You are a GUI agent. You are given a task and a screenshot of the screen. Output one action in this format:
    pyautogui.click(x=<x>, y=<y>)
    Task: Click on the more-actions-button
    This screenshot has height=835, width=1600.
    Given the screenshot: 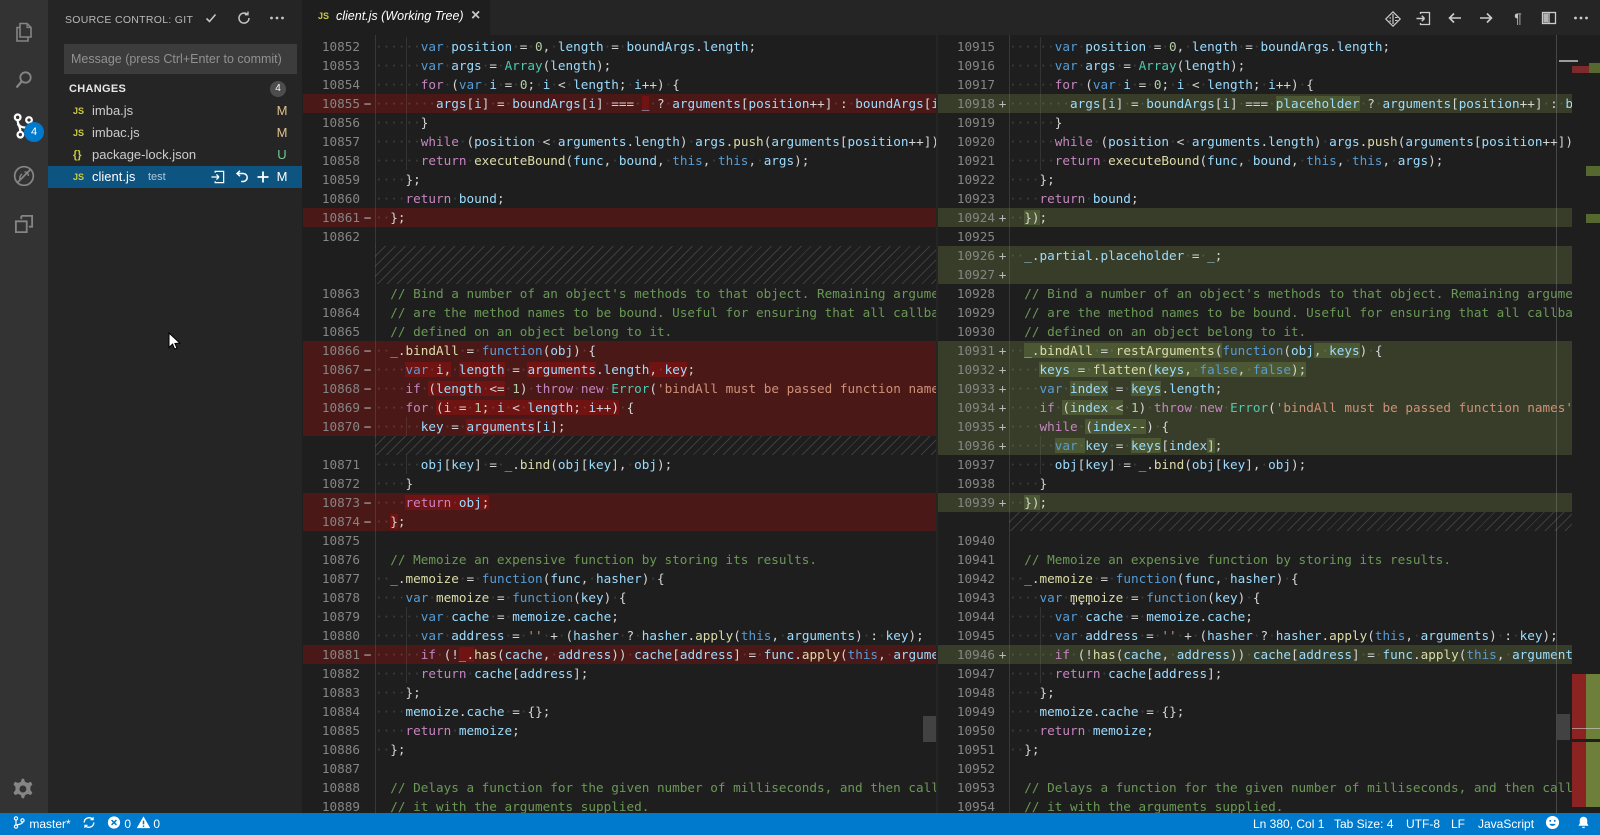 What is the action you would take?
    pyautogui.click(x=277, y=18)
    